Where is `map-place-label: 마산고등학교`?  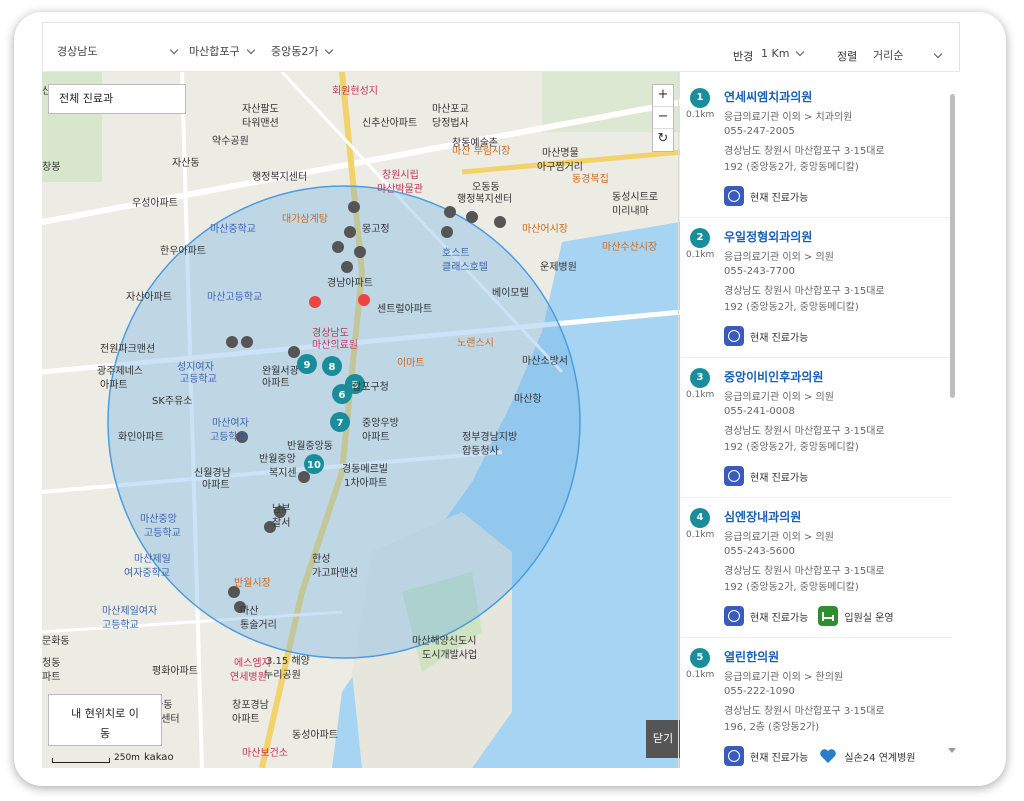
map-place-label: 마산고등학교 is located at coordinates (235, 297).